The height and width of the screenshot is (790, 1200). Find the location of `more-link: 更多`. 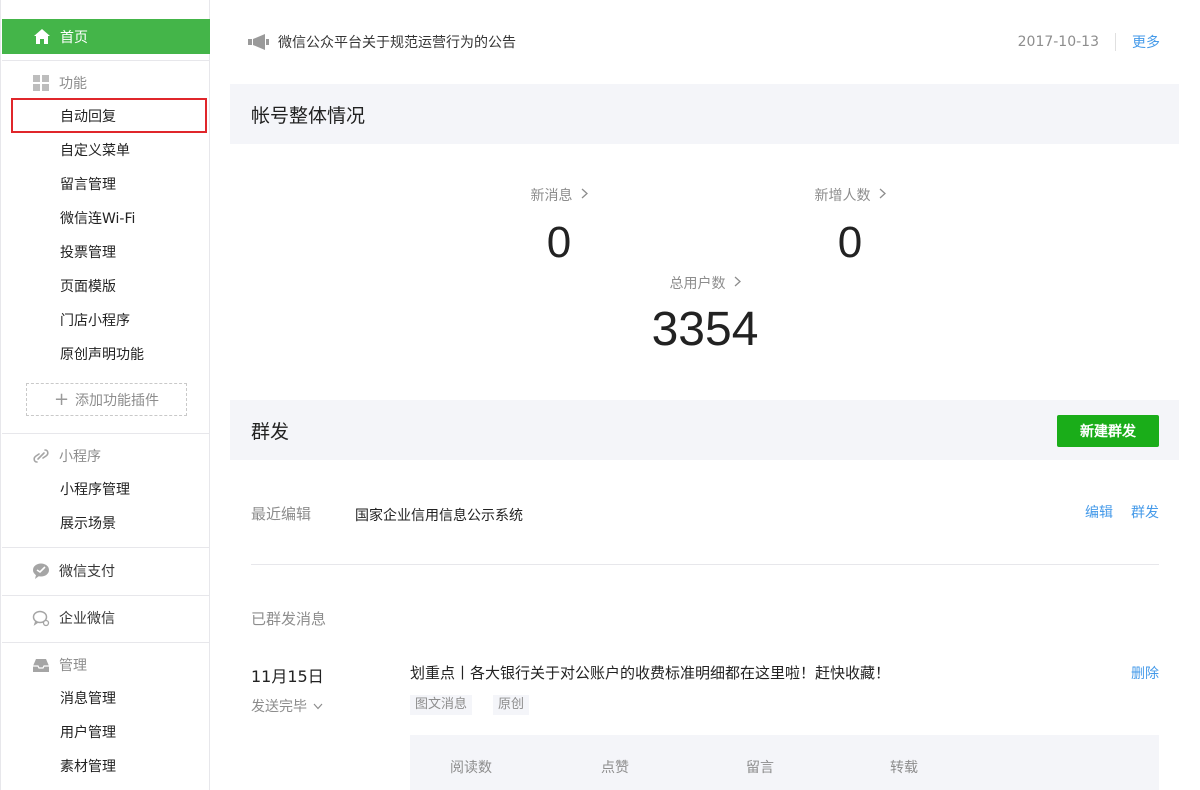

more-link: 更多 is located at coordinates (1146, 42).